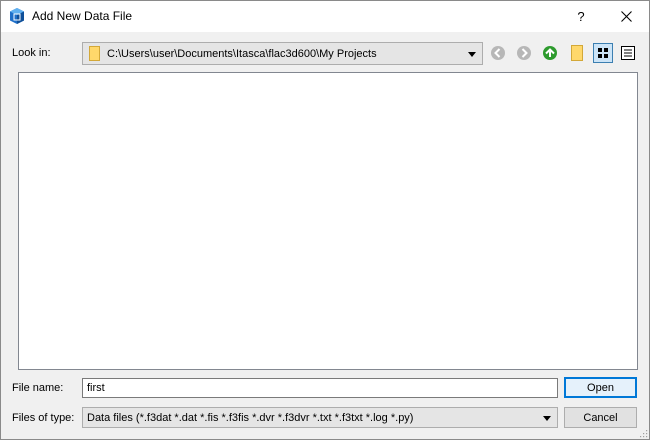  I want to click on new-folder-icon, so click(577, 53).